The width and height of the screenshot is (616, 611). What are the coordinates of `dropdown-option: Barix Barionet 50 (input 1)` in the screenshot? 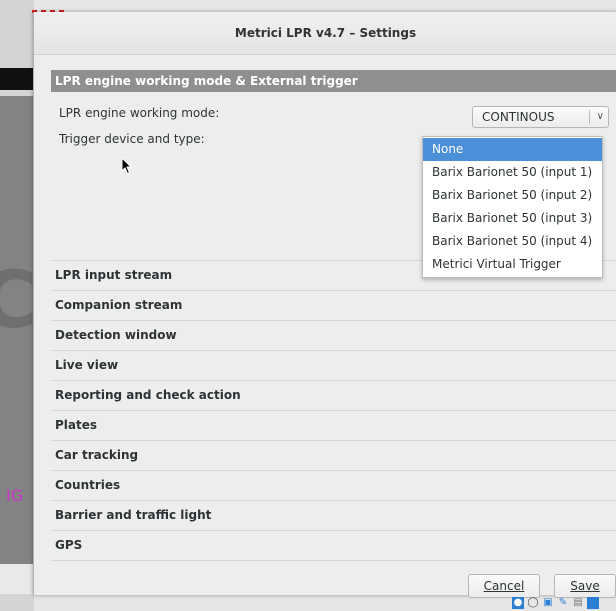 It's located at (512, 172).